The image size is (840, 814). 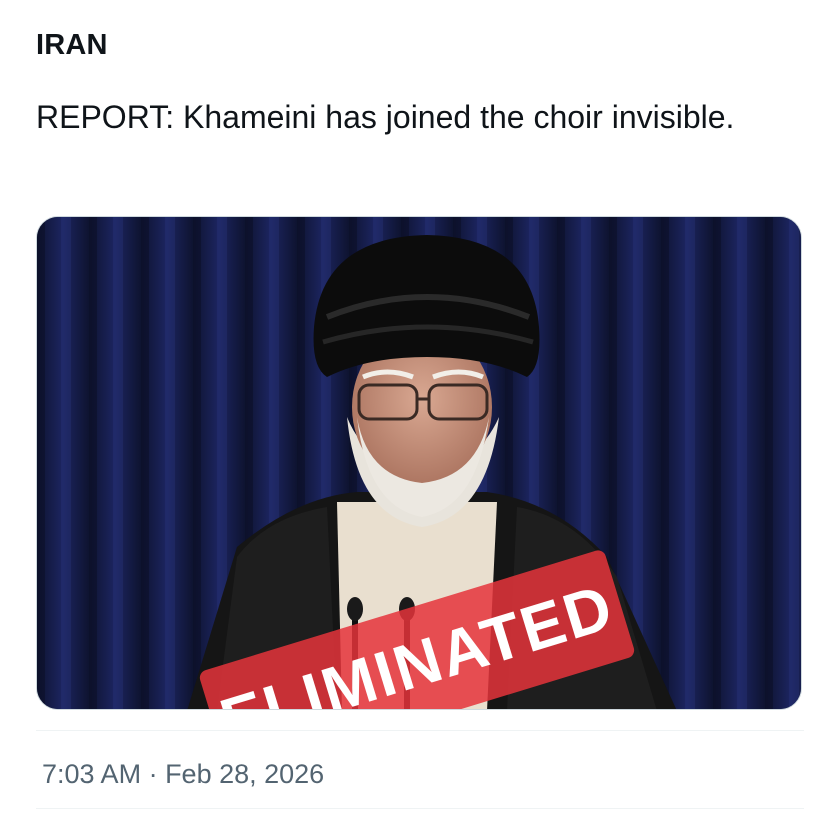 What do you see at coordinates (72, 45) in the screenshot?
I see `author-name: IRAN` at bounding box center [72, 45].